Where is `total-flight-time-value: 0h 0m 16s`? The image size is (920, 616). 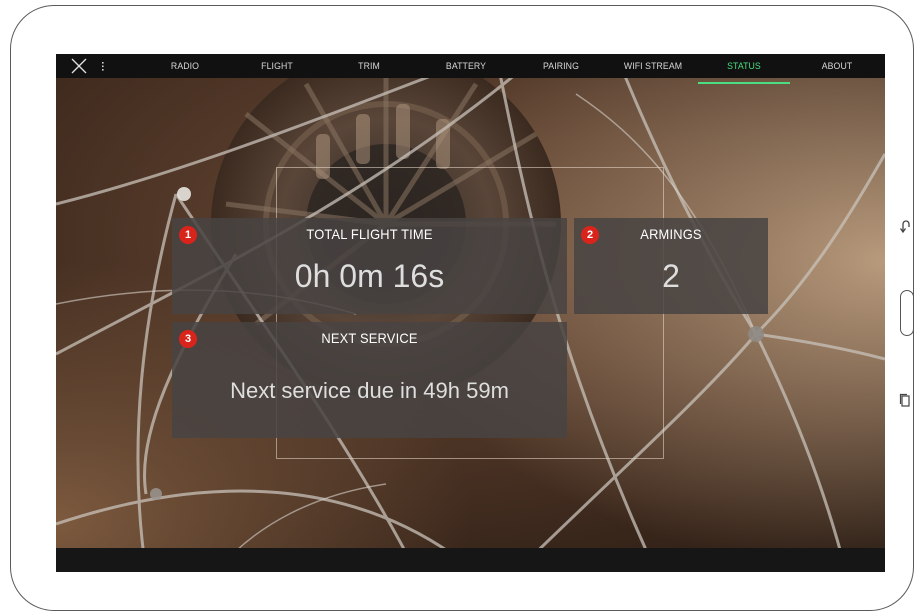 total-flight-time-value: 0h 0m 16s is located at coordinates (369, 276).